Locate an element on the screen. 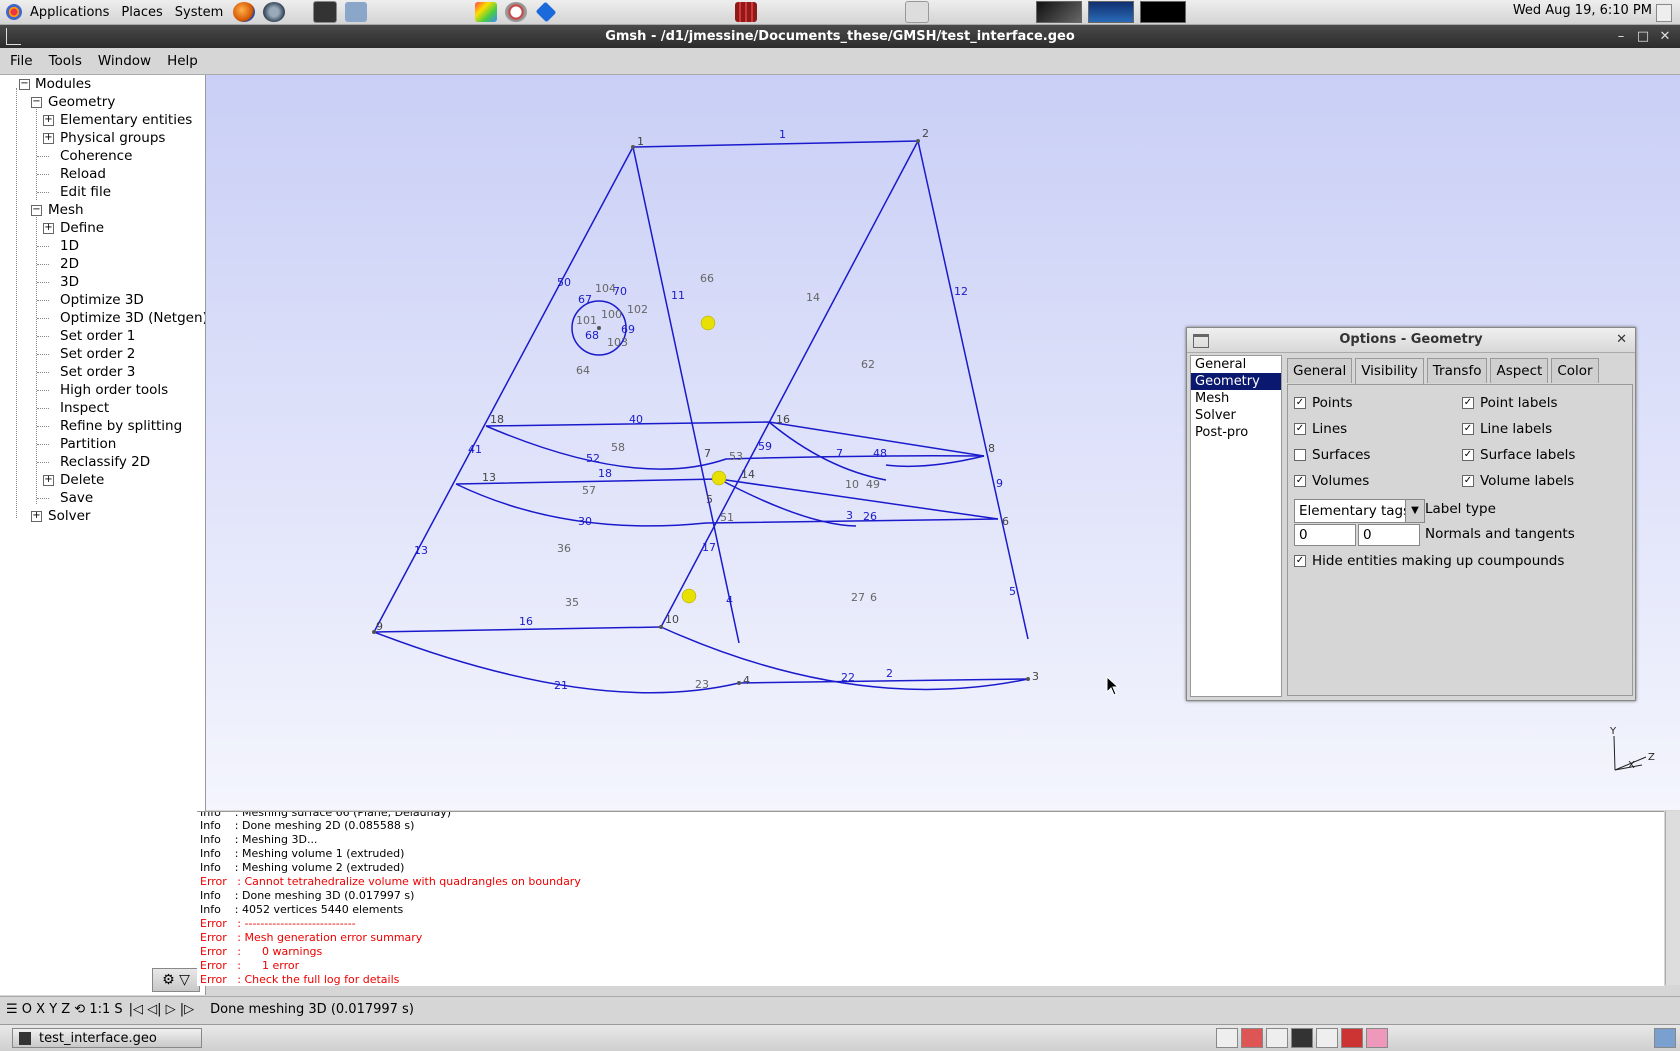  tangents-input: 0 is located at coordinates (1389, 535).